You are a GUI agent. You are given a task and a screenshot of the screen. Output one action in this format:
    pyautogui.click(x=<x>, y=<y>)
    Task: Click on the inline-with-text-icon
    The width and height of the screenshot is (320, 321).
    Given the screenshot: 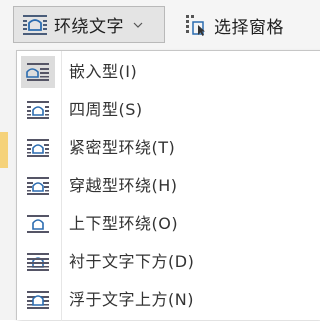 What is the action you would take?
    pyautogui.click(x=38, y=72)
    